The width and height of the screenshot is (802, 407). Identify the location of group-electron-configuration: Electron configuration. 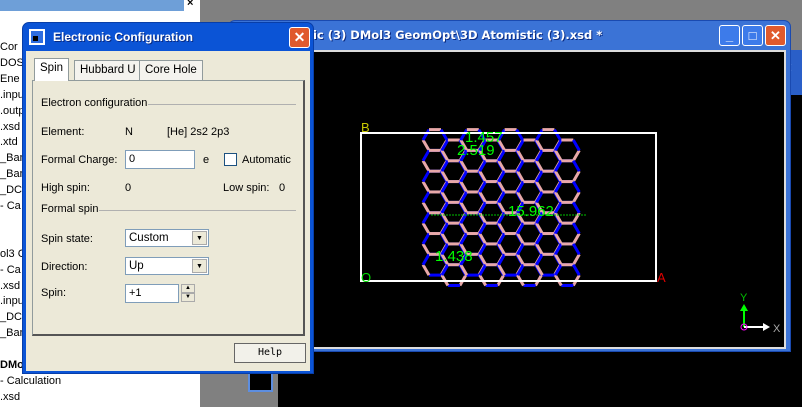
(94, 103).